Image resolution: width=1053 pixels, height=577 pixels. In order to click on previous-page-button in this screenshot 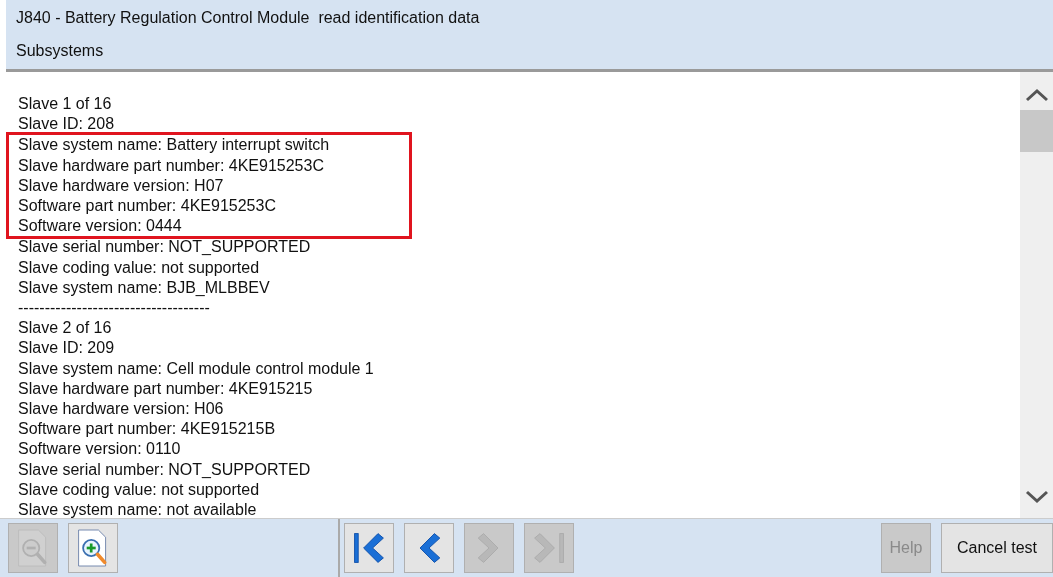, I will do `click(429, 548)`.